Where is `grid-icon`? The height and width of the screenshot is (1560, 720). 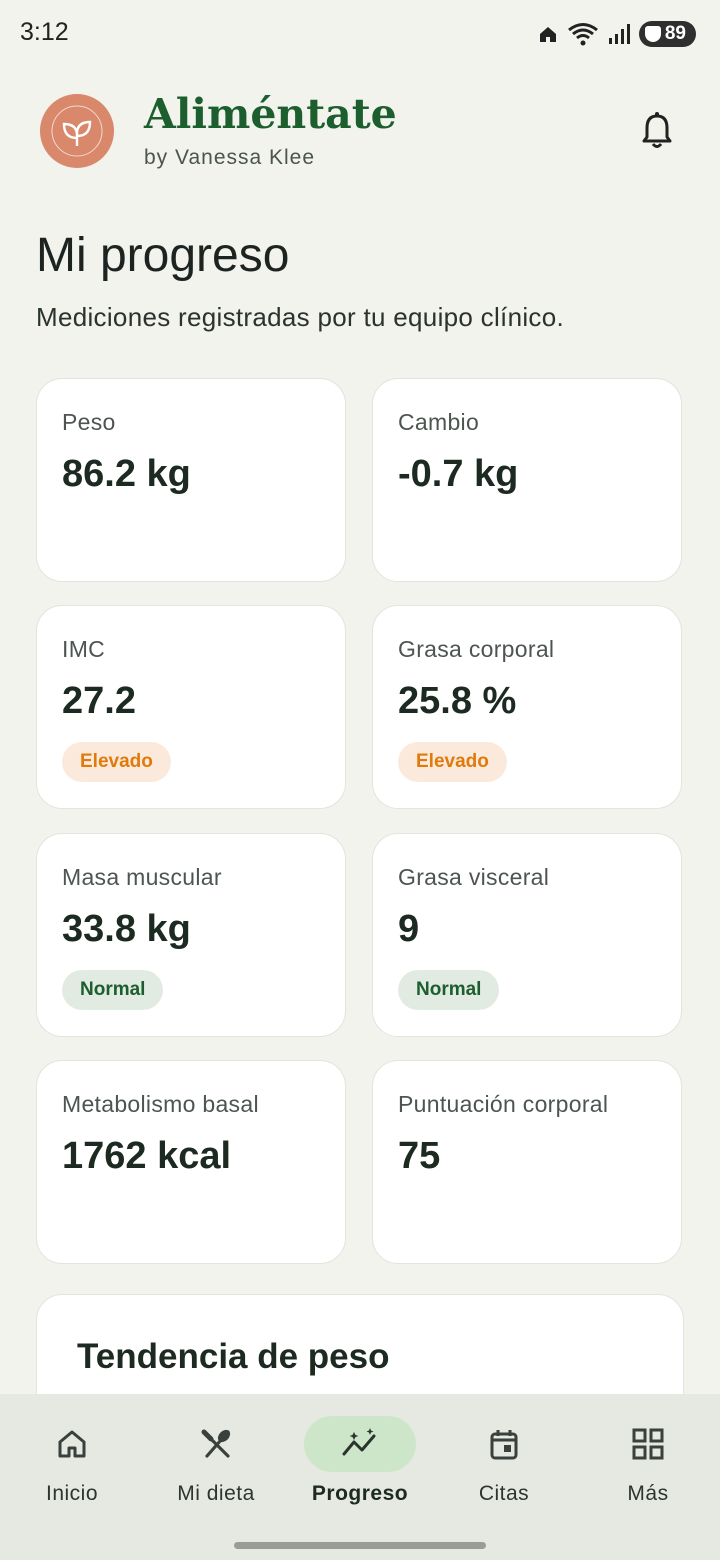 grid-icon is located at coordinates (648, 1444).